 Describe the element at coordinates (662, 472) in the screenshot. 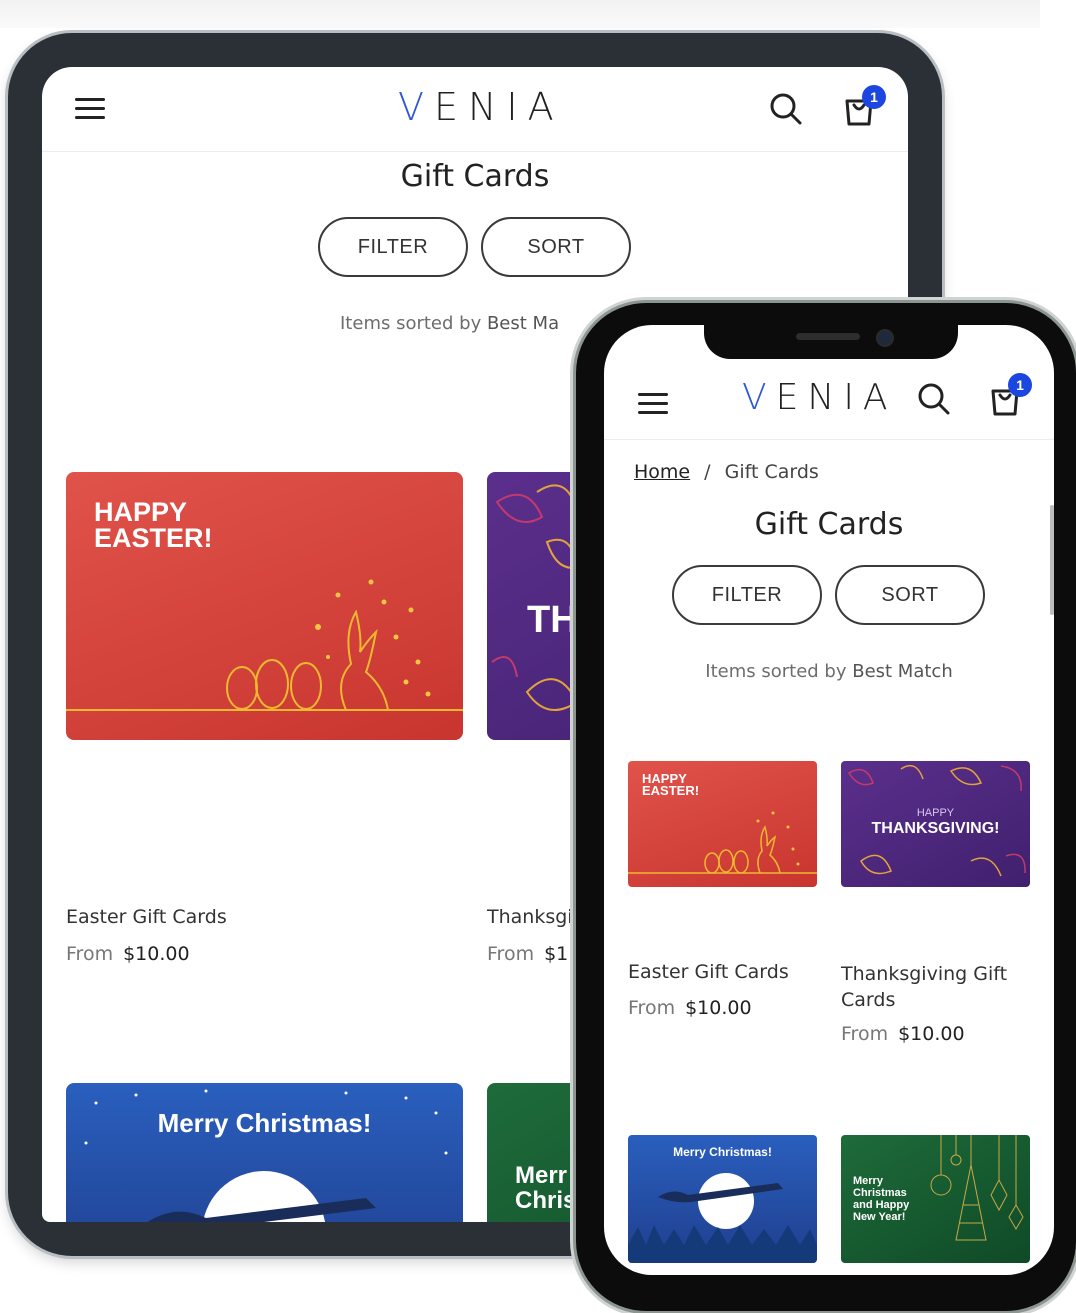

I see `breadcrumb-home-link: Home` at that location.